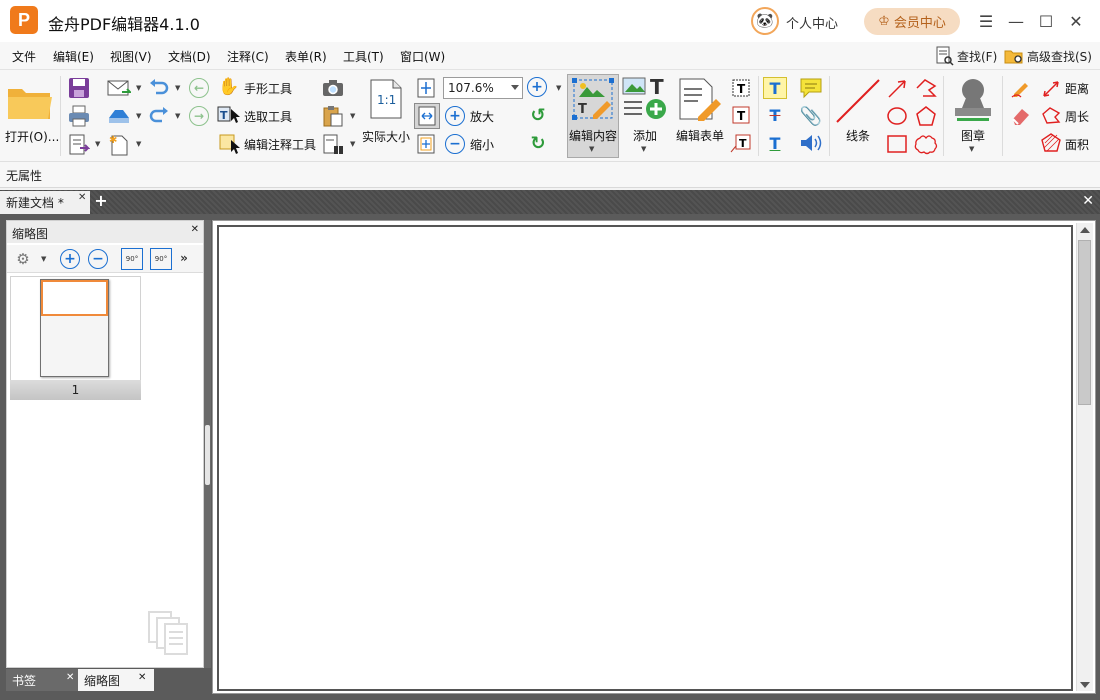  I want to click on thumbnail-zoom-in-icon: +, so click(70, 259).